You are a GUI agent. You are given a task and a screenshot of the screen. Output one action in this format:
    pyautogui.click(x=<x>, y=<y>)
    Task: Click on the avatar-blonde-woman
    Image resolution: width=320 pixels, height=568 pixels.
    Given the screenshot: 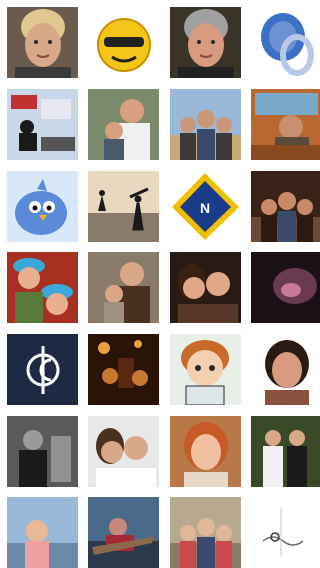 What is the action you would take?
    pyautogui.click(x=42, y=42)
    